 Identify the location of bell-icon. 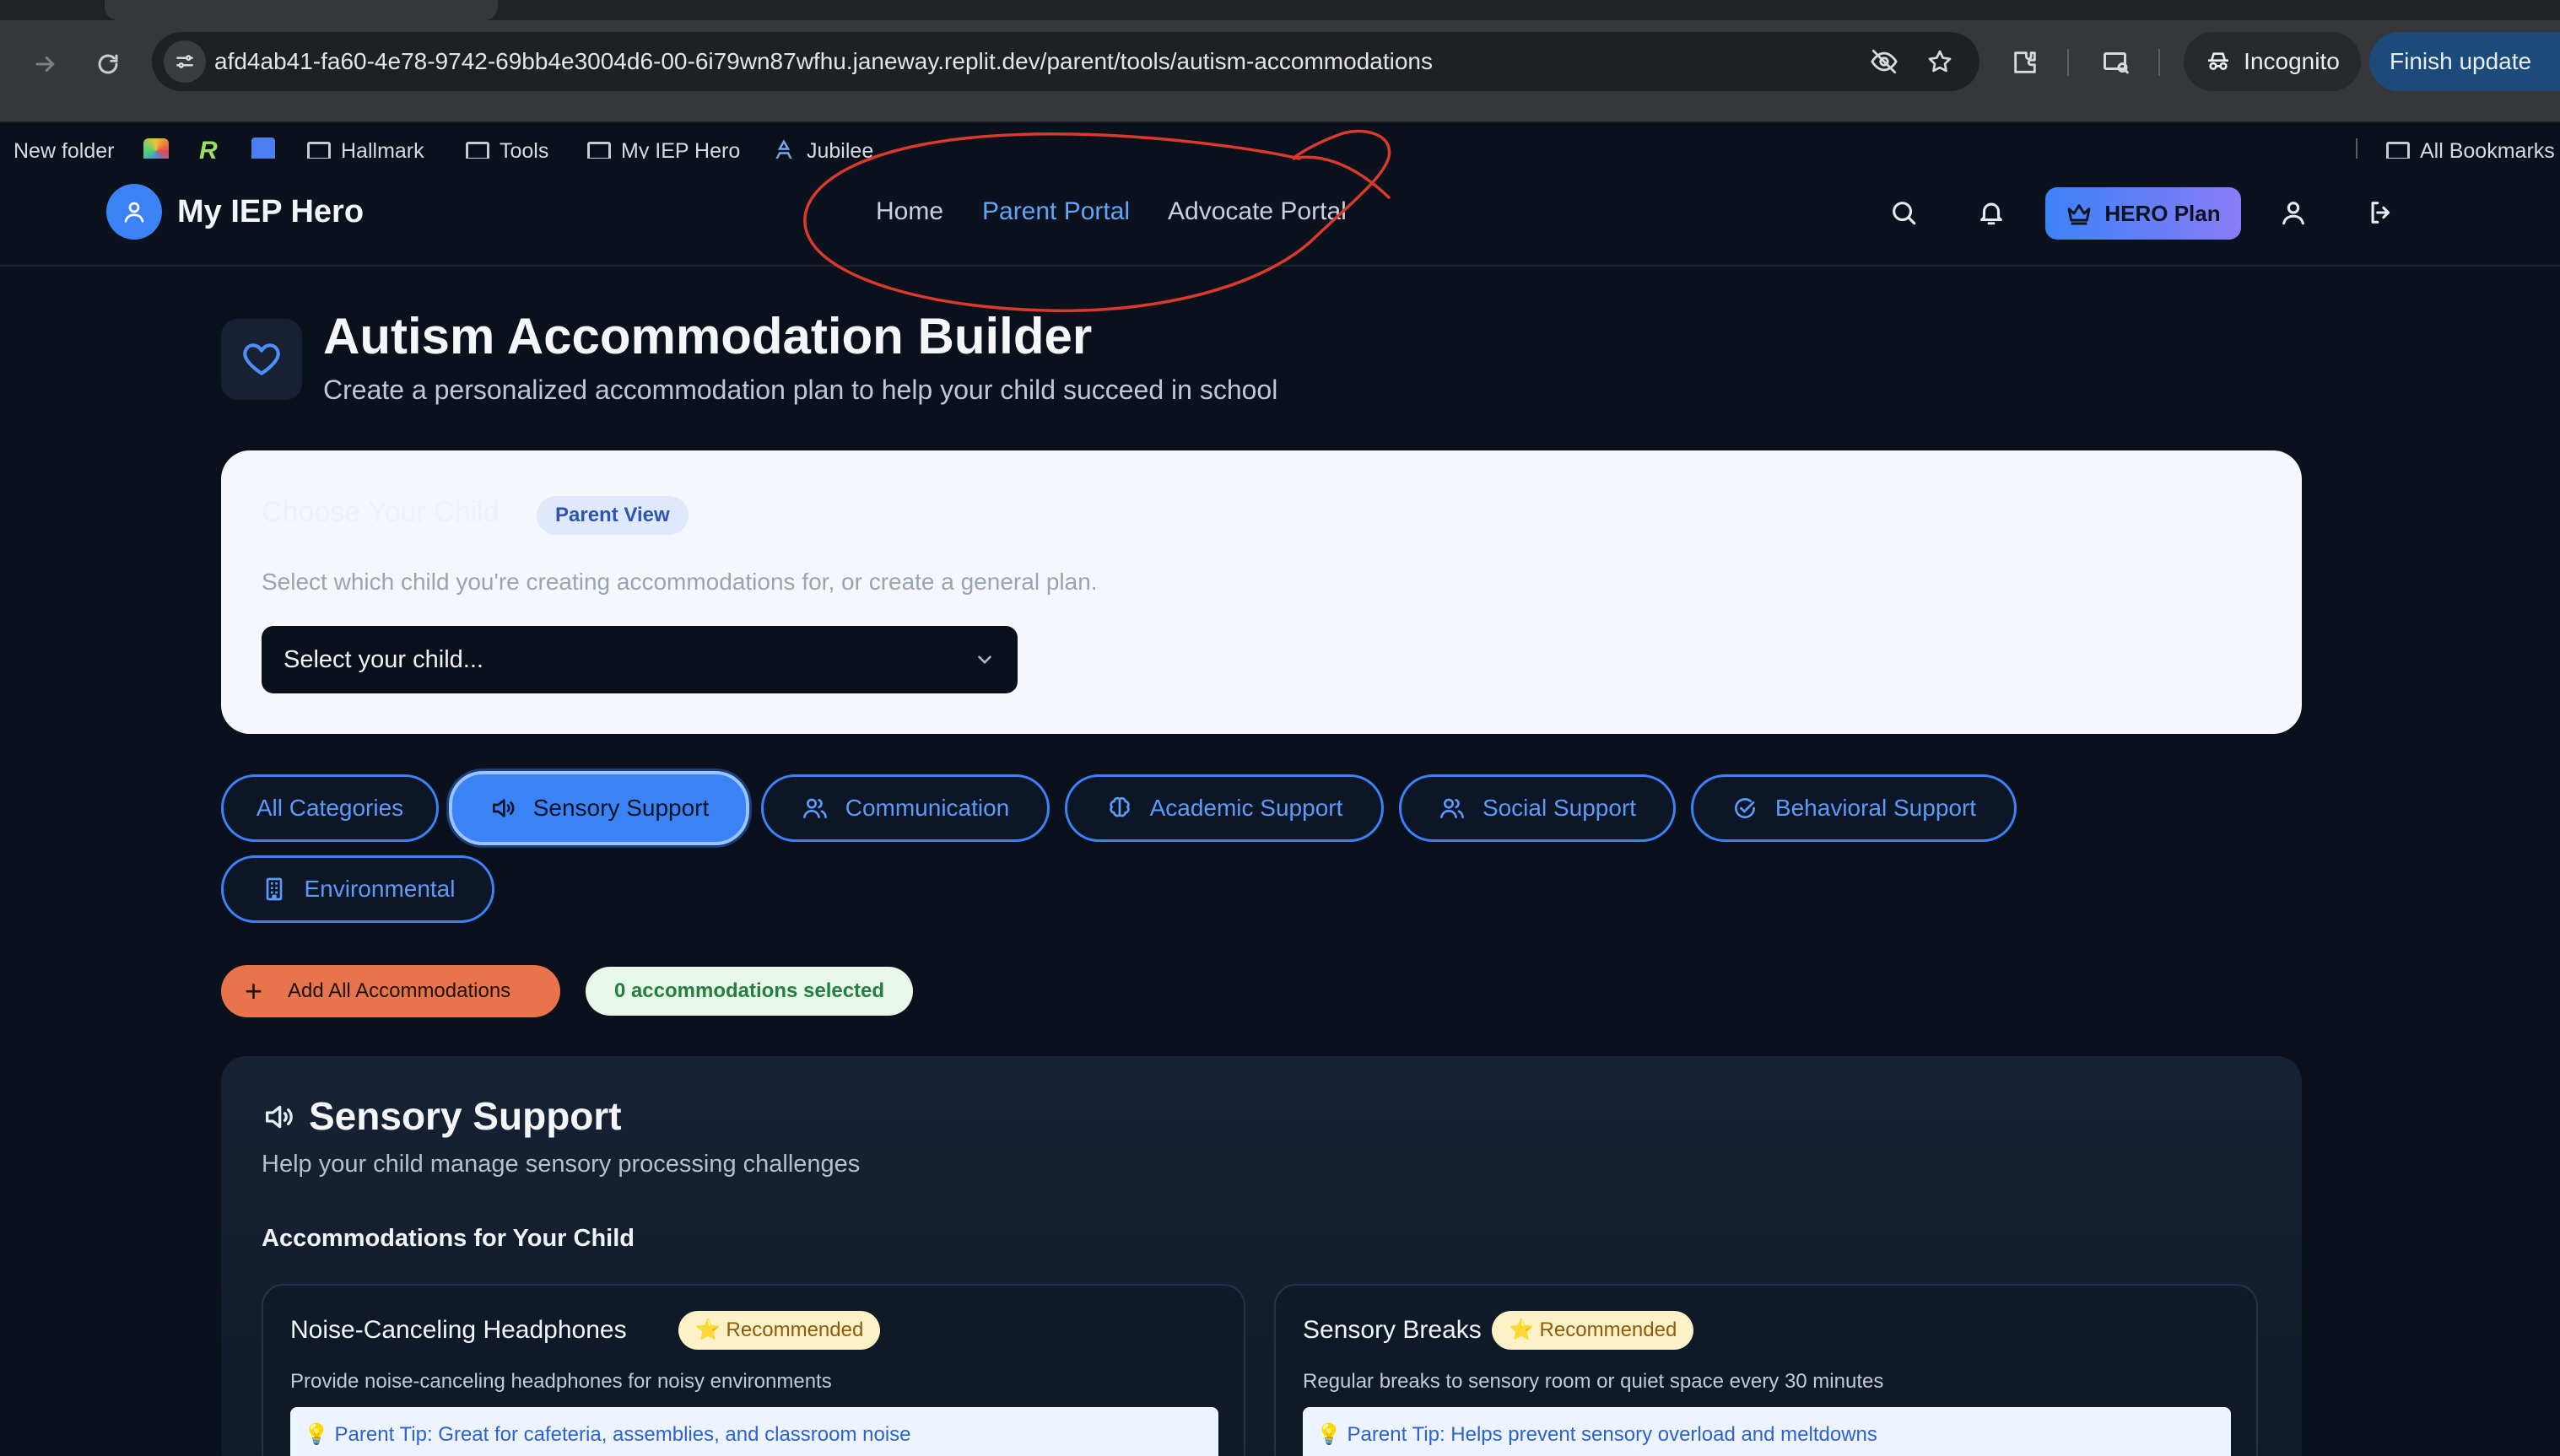
(1991, 214).